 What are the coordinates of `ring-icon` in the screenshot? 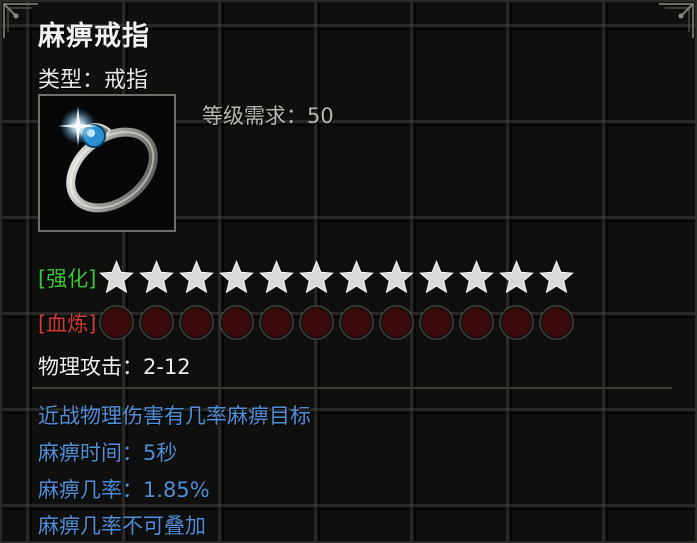 It's located at (107, 163).